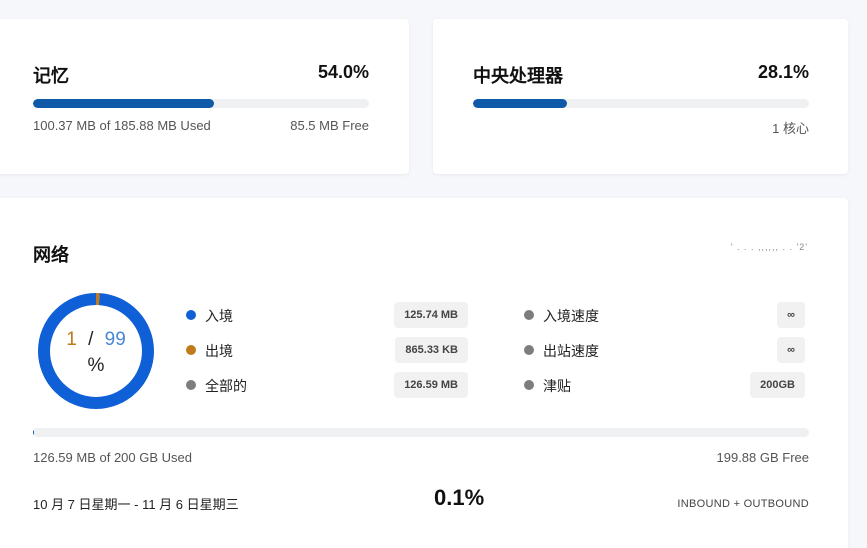 The height and width of the screenshot is (548, 867). I want to click on network-donut-chart, so click(96, 351).